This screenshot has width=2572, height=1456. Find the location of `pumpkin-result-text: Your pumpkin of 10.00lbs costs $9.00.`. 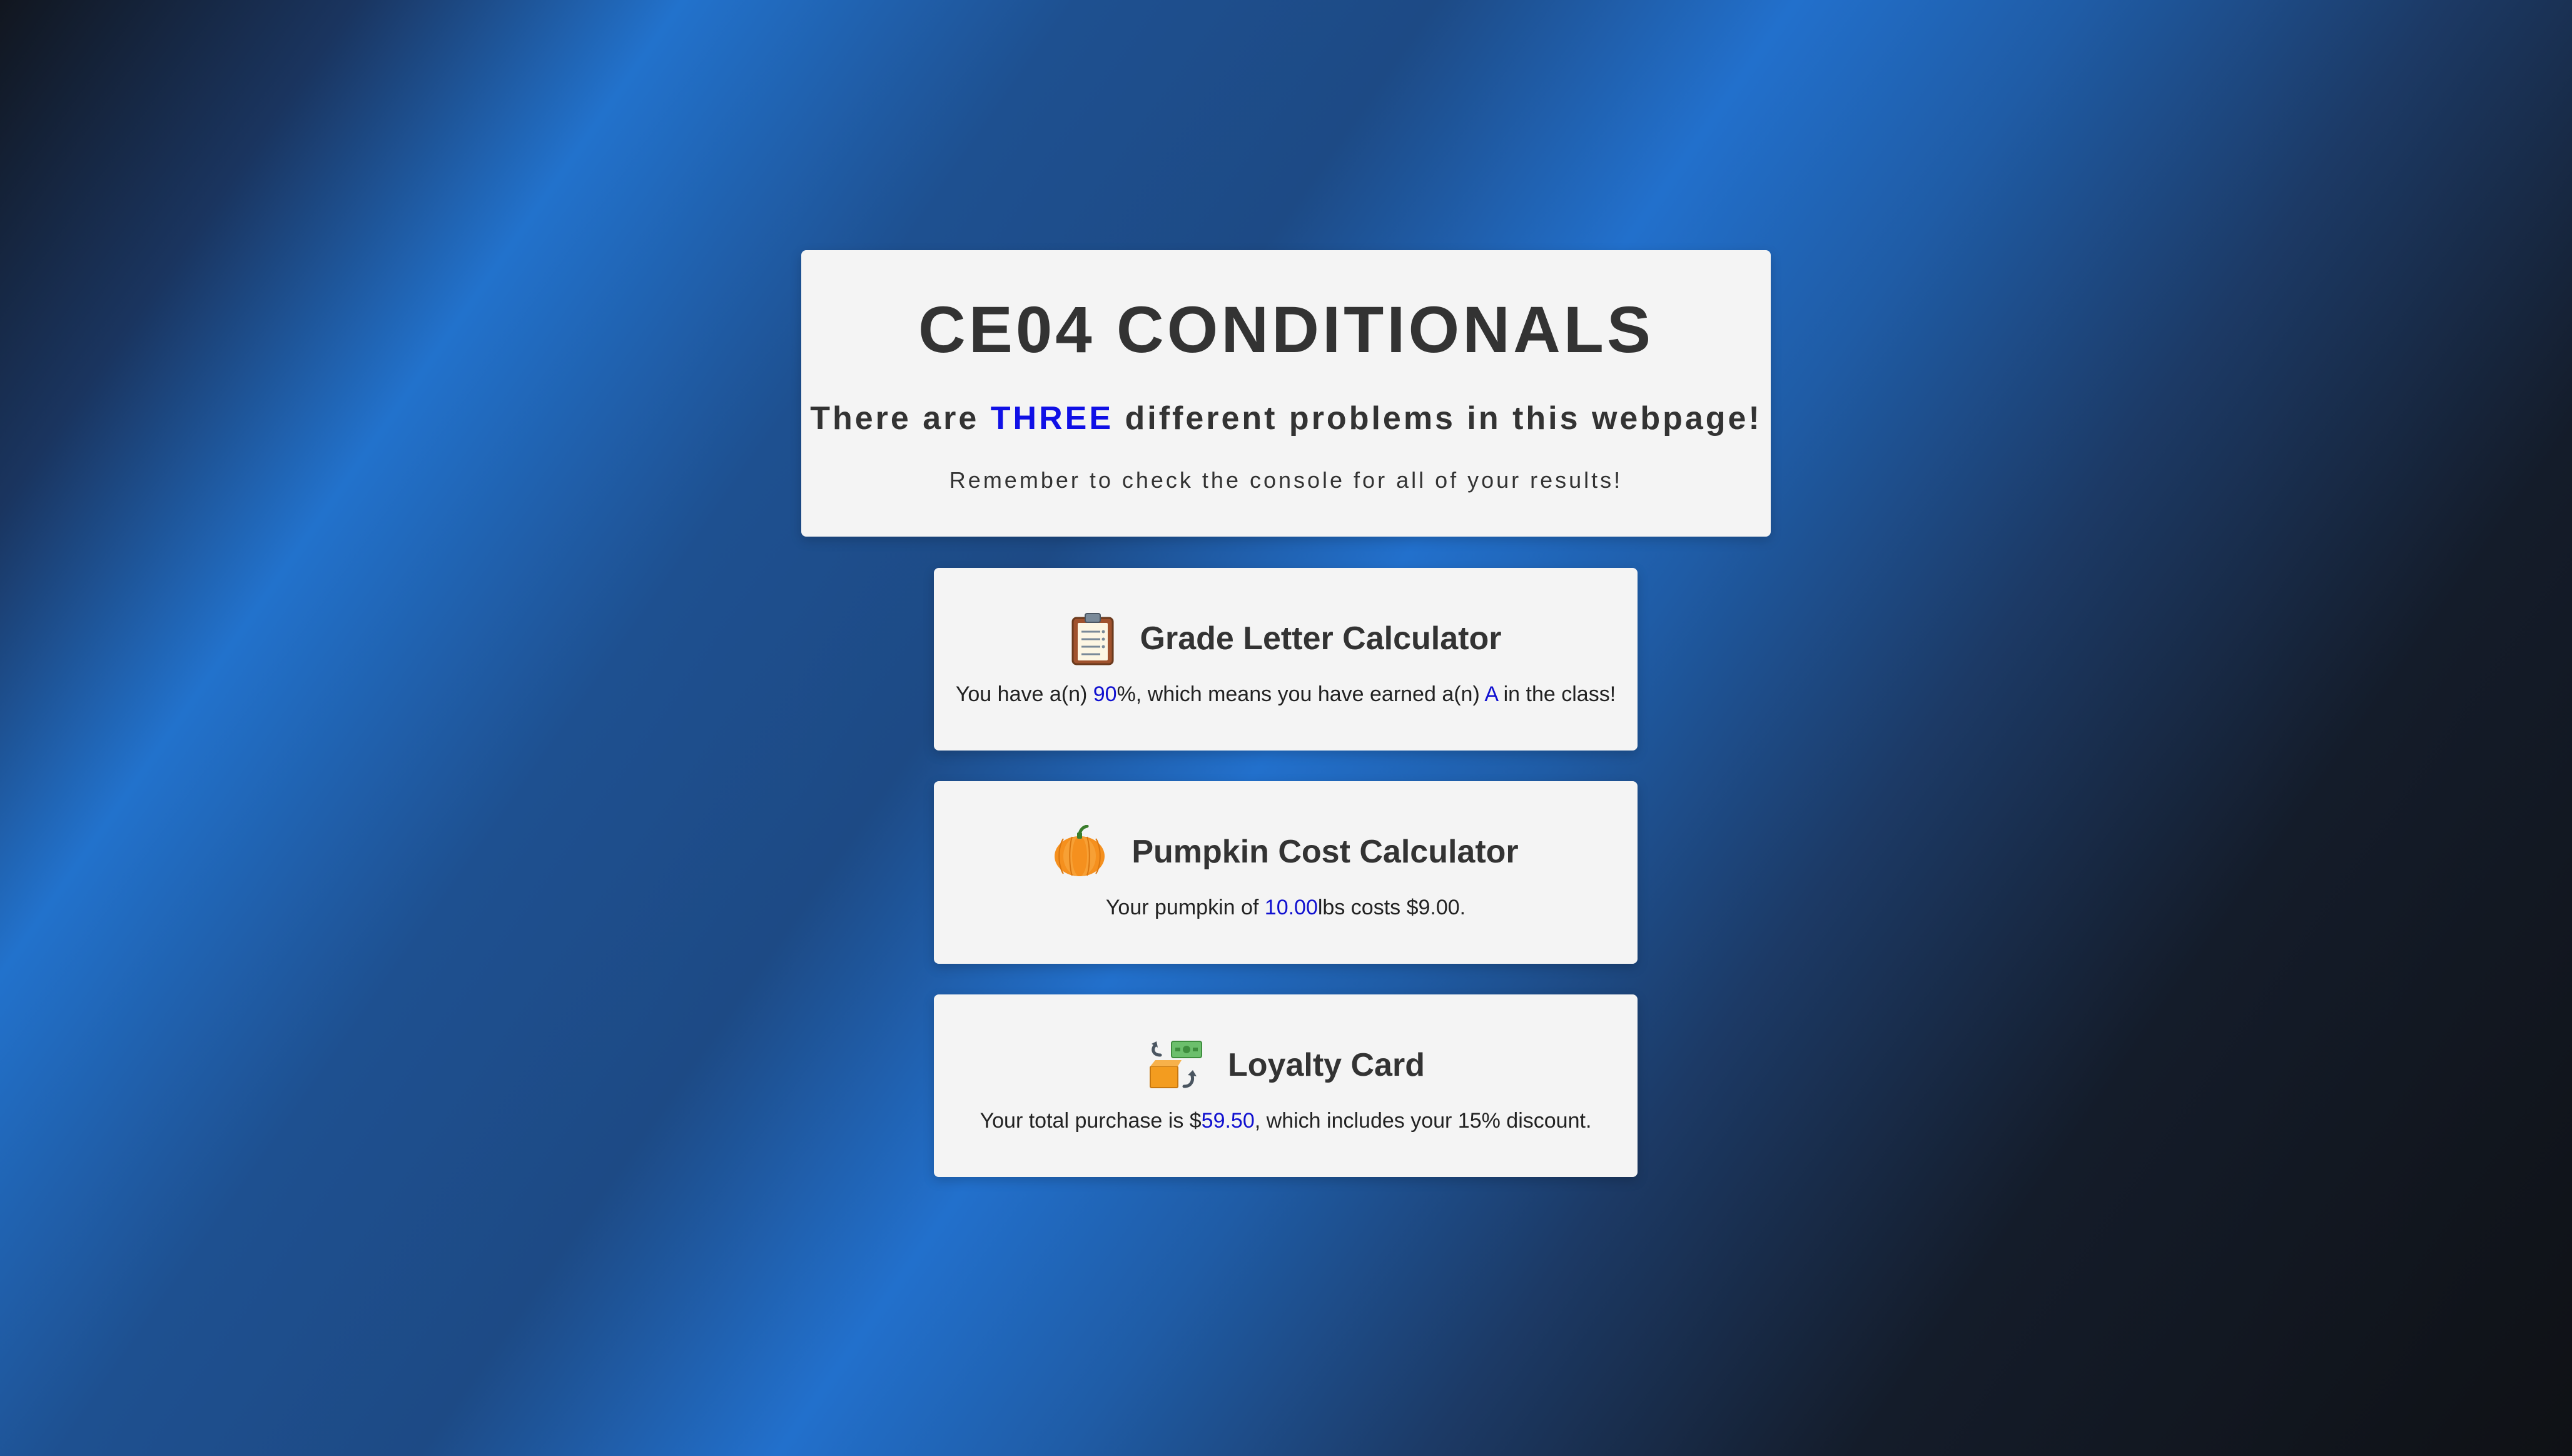

pumpkin-result-text: Your pumpkin of 10.00lbs costs $9.00. is located at coordinates (1286, 908).